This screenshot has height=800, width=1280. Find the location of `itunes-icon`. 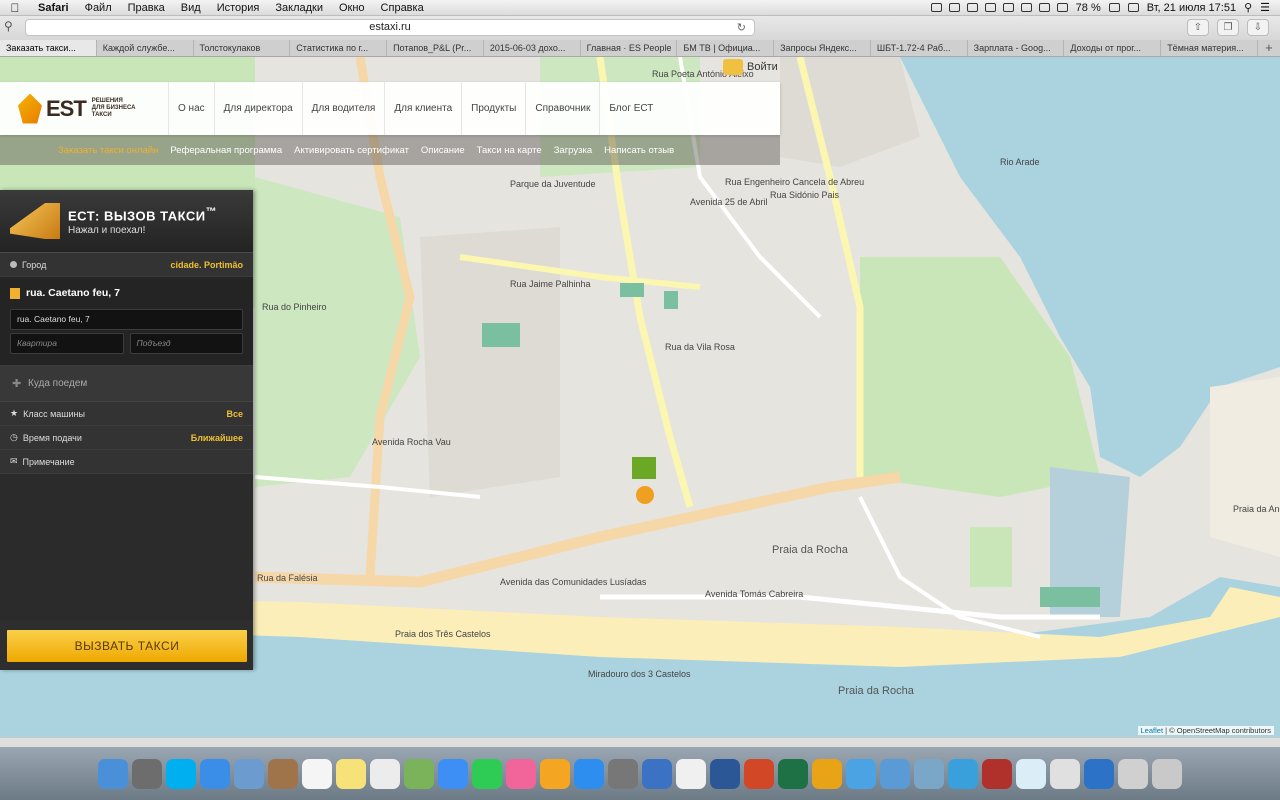

itunes-icon is located at coordinates (521, 773).